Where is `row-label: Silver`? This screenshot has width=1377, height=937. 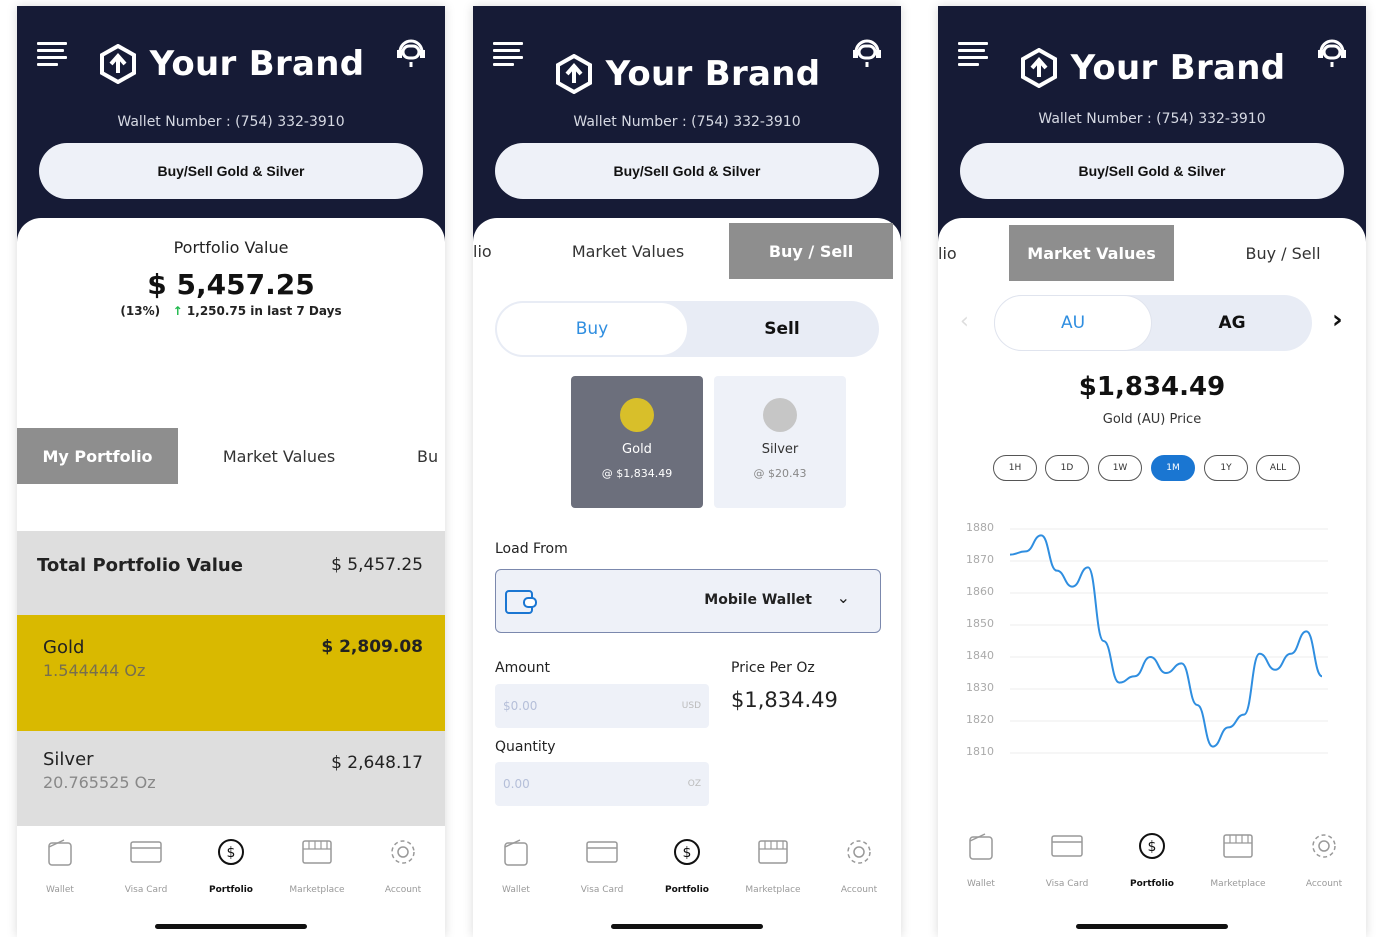 row-label: Silver is located at coordinates (68, 759).